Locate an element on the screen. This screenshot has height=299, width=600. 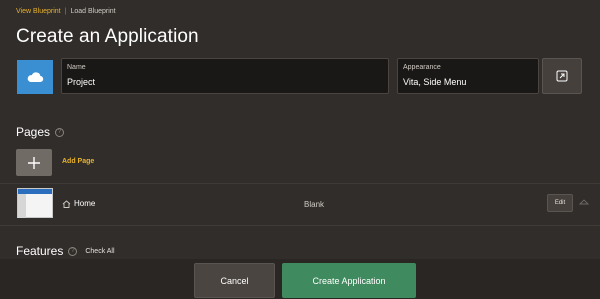
page-name-label: Home is located at coordinates (85, 203).